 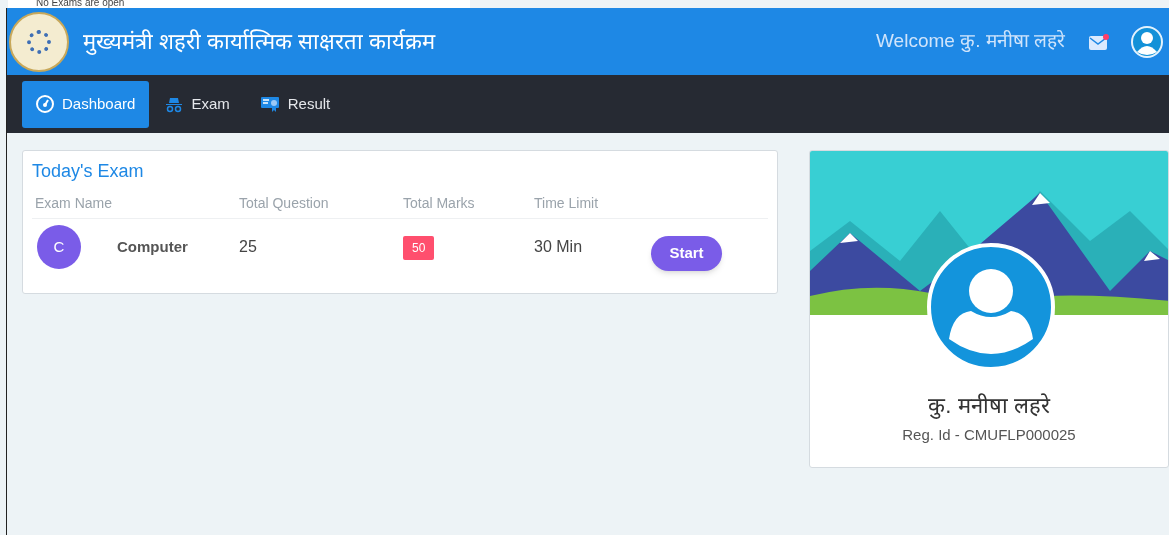 I want to click on nav-tab: Exam, so click(x=197, y=104).